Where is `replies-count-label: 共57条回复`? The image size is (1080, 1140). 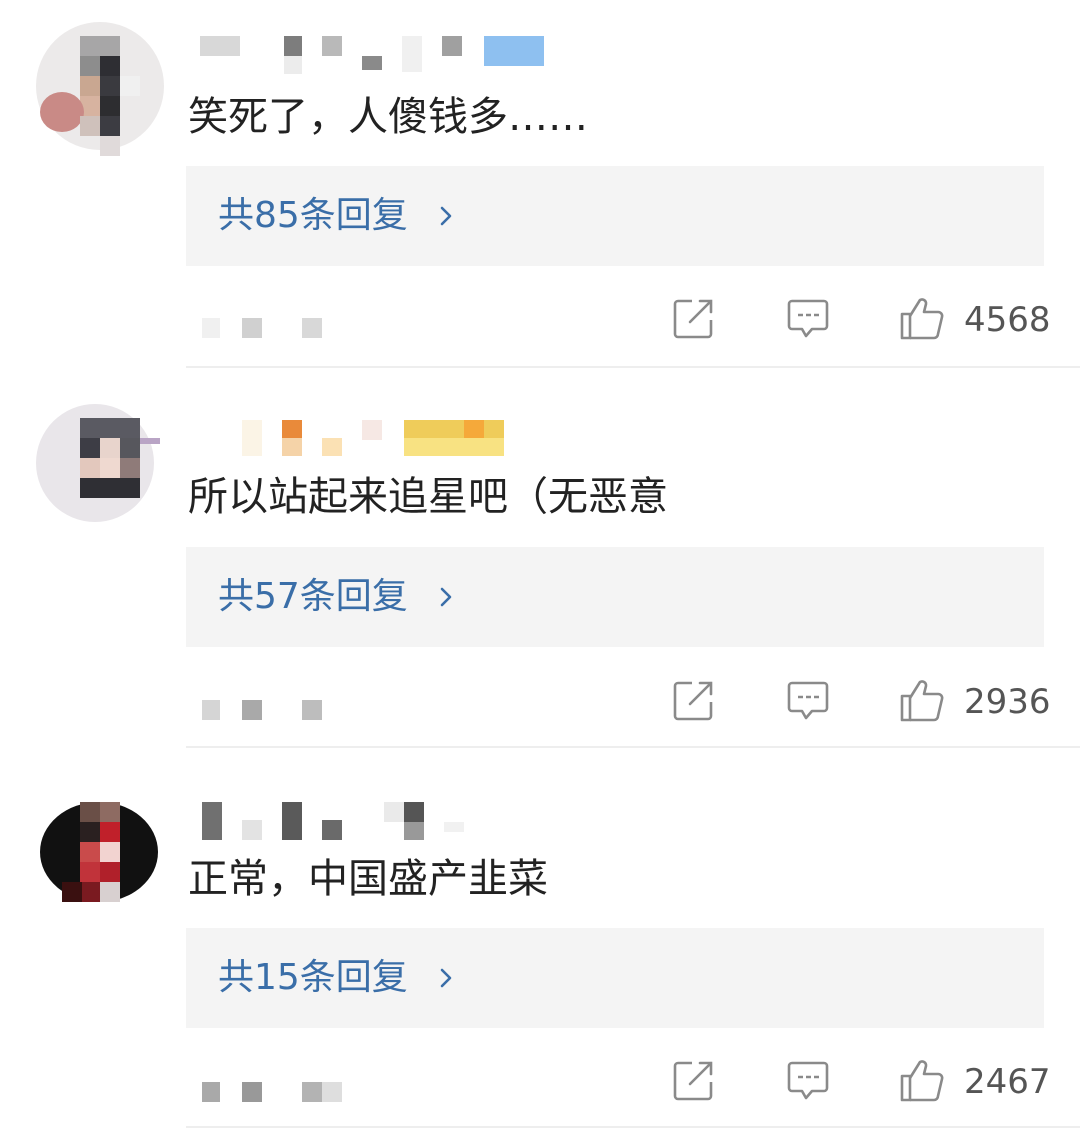 replies-count-label: 共57条回复 is located at coordinates (313, 596).